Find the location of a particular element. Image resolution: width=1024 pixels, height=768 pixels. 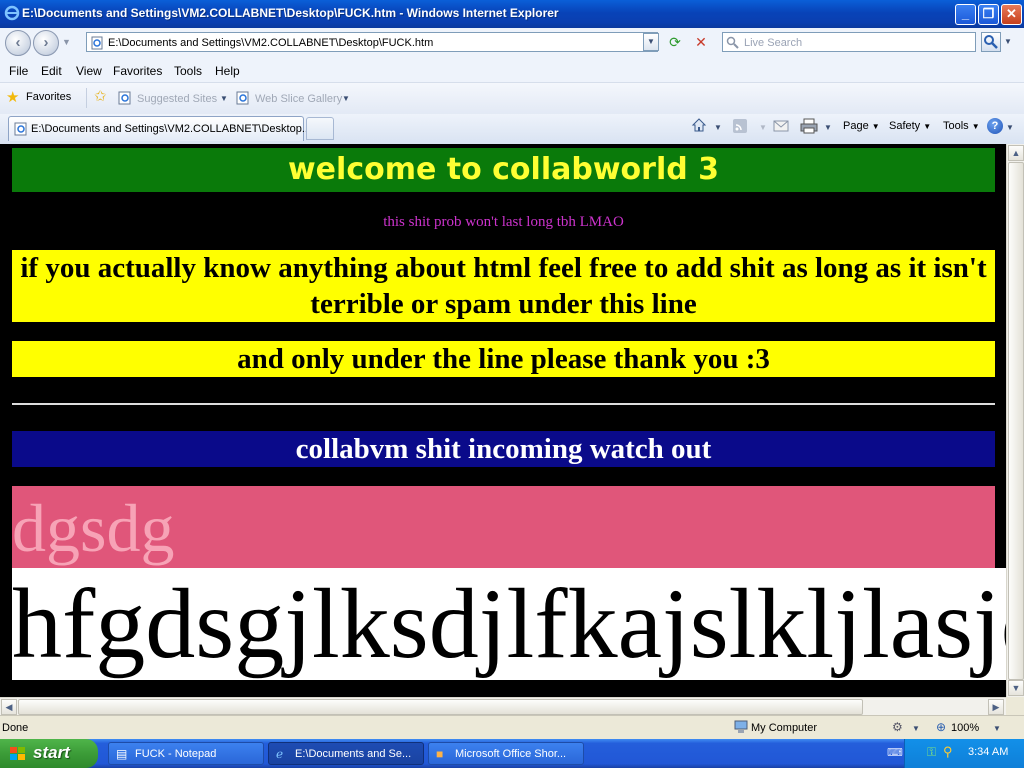

search-icon is located at coordinates (991, 42).